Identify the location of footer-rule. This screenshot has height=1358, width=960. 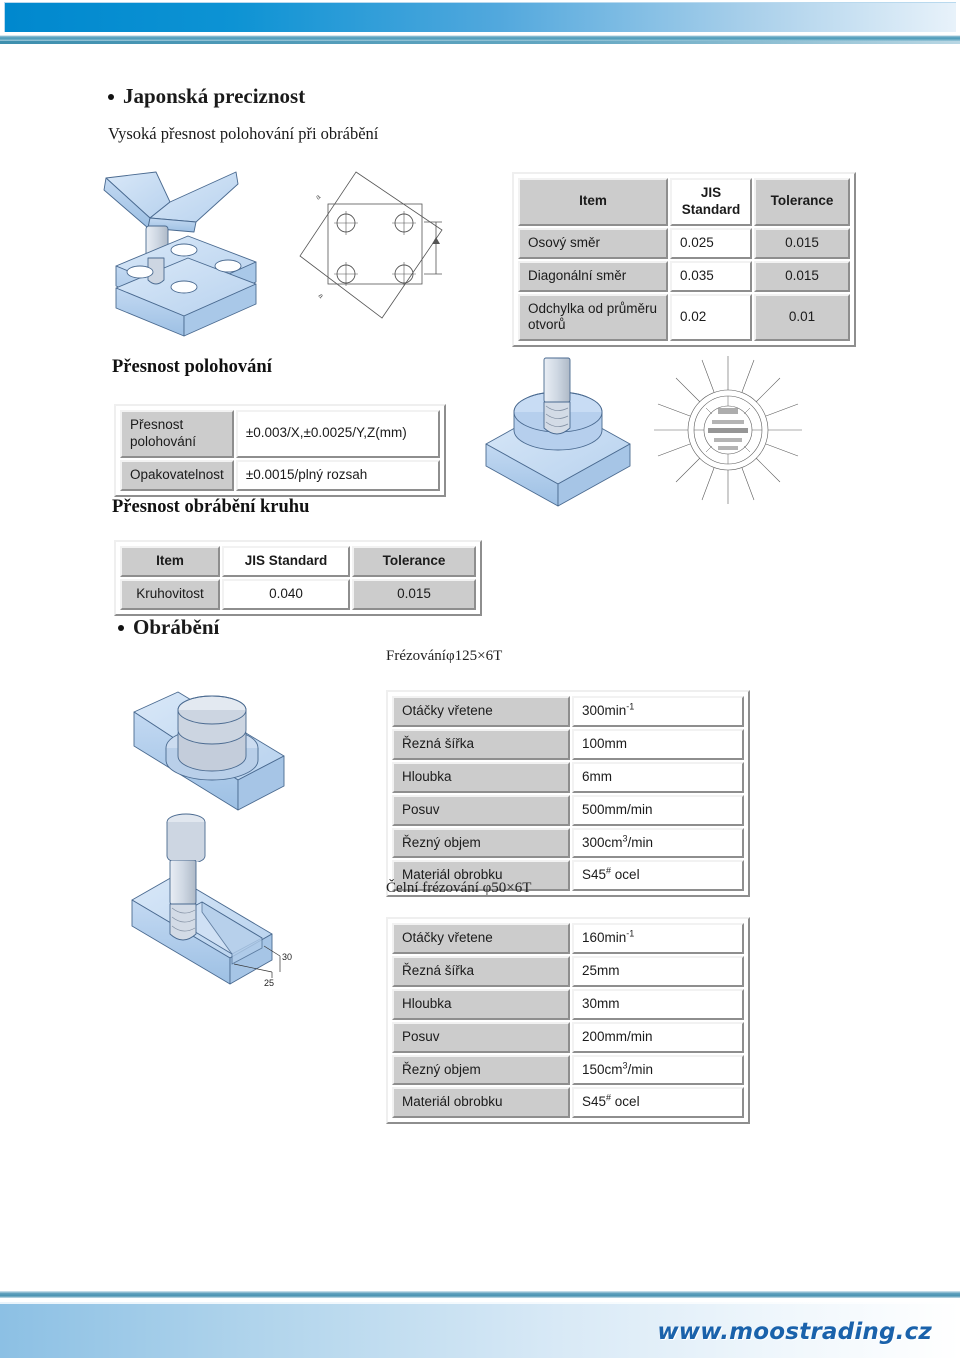
(480, 1294).